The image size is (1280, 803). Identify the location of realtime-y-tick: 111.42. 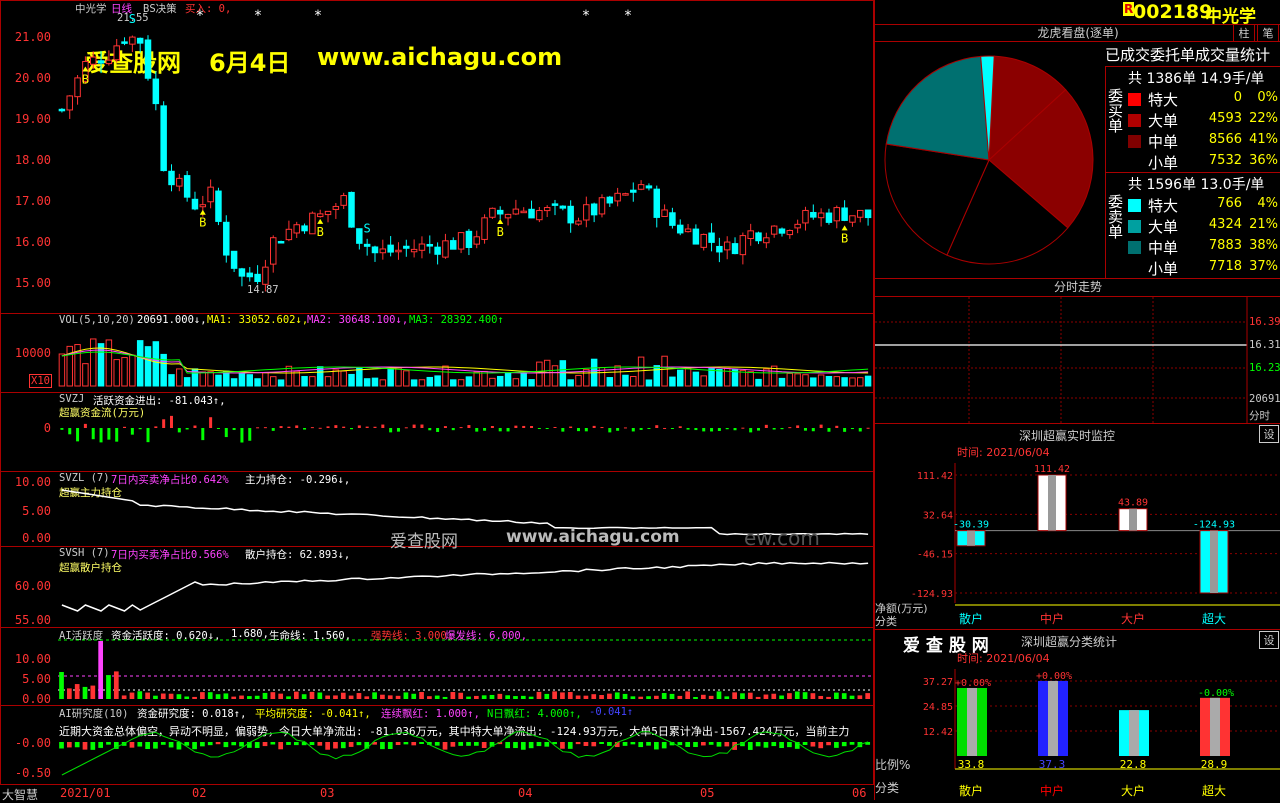
(935, 476).